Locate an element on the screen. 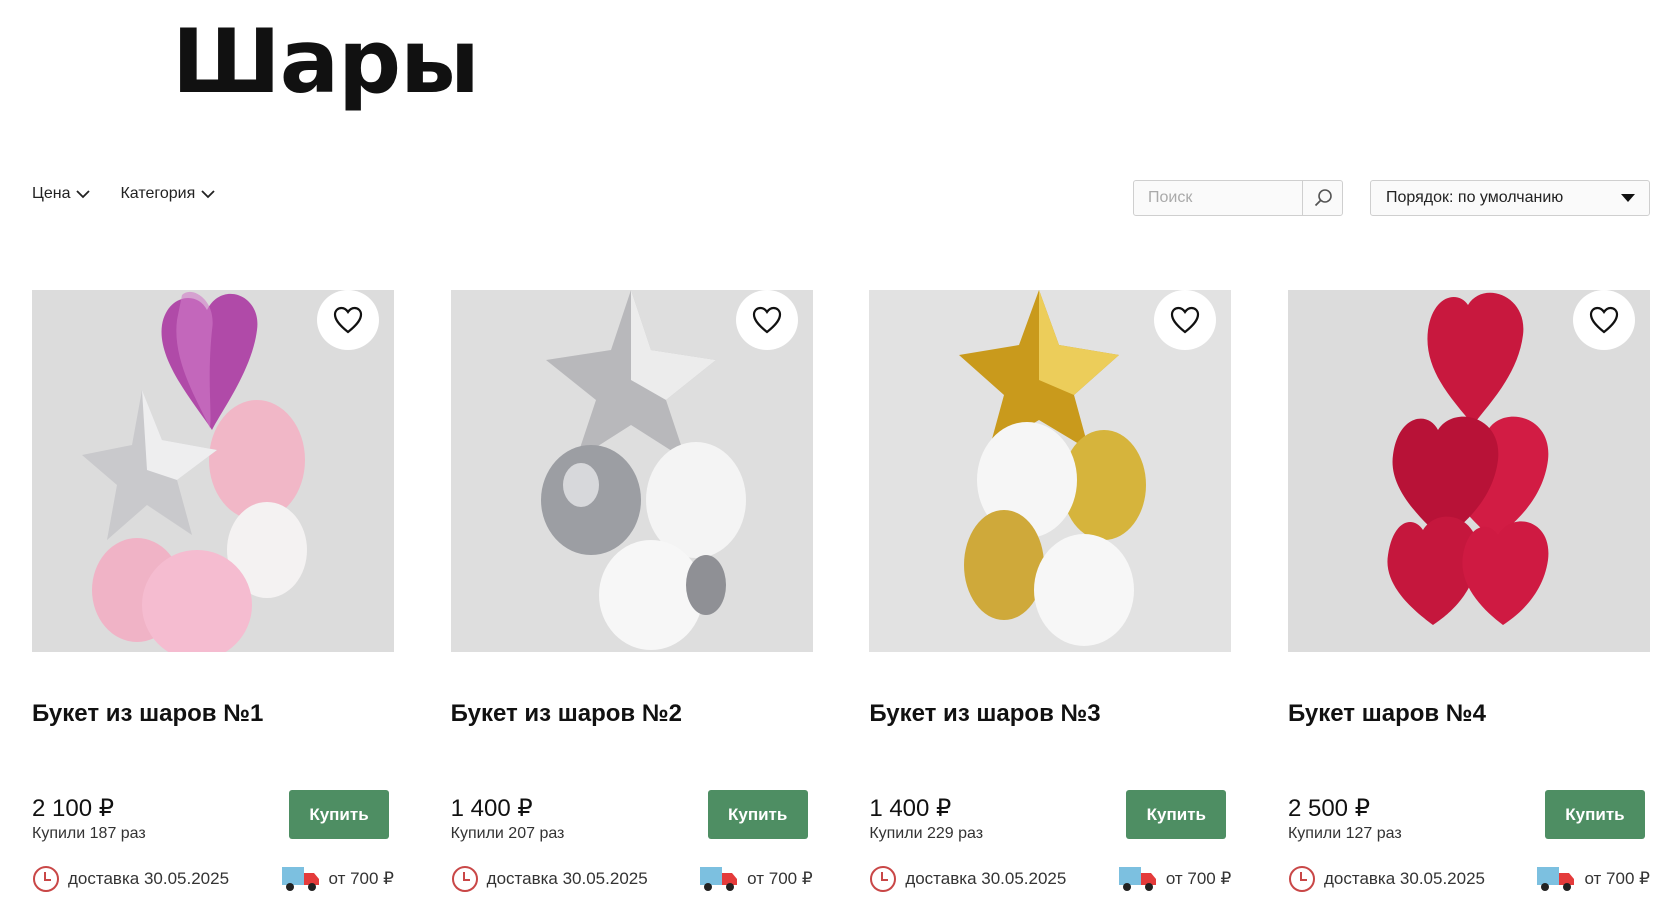 This screenshot has width=1680, height=910. purchase-count: Купили 207 раз is located at coordinates (507, 833).